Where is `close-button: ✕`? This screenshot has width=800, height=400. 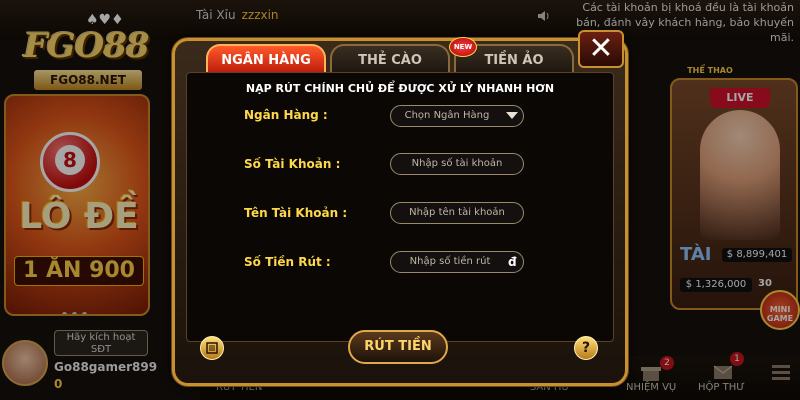
close-button: ✕ is located at coordinates (601, 49).